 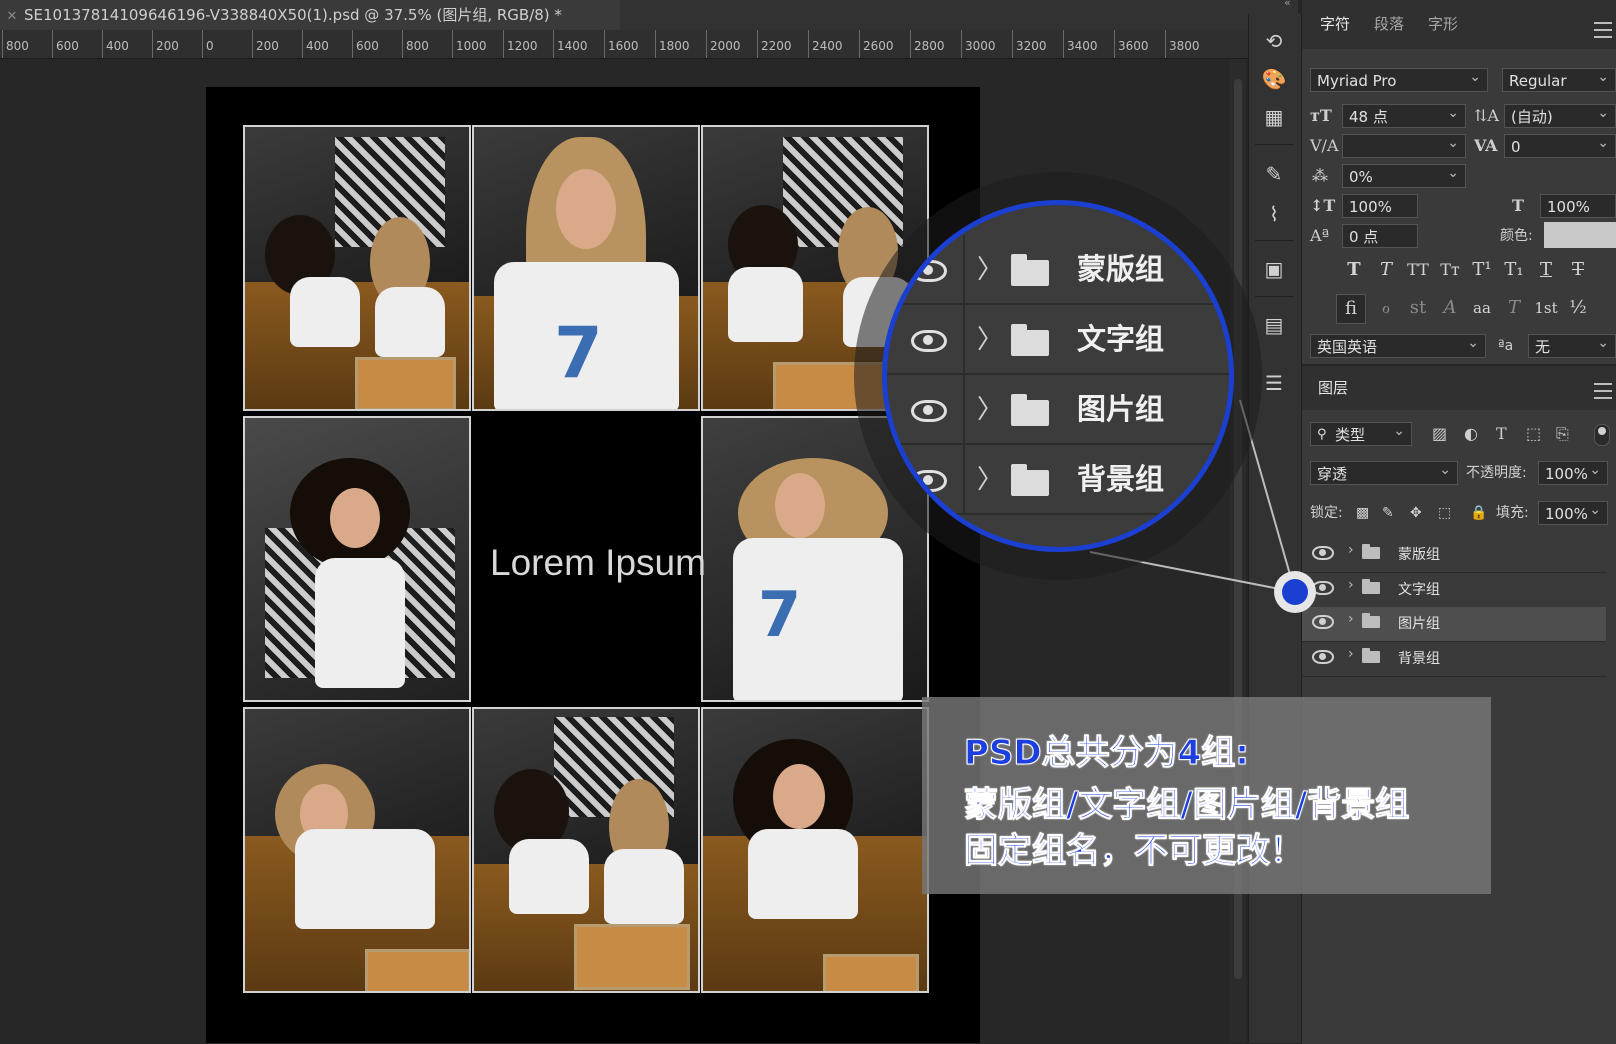 I want to click on tab-bar-empty, so click(x=934, y=15).